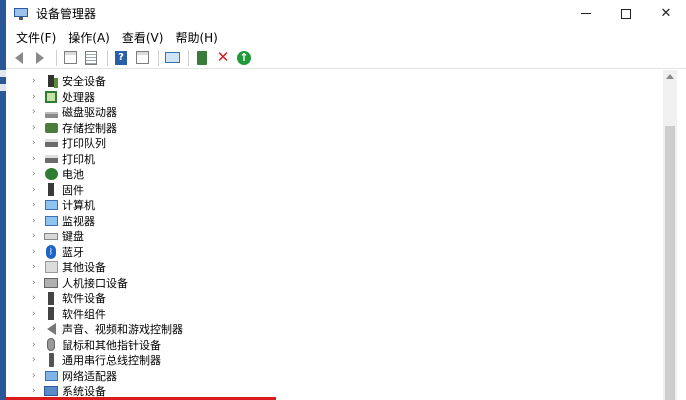 This screenshot has width=686, height=400. Describe the element at coordinates (346, 37) in the screenshot. I see `menu-bar: 文件(F) 操作(A) 查看(V) 帮助(H)` at that location.